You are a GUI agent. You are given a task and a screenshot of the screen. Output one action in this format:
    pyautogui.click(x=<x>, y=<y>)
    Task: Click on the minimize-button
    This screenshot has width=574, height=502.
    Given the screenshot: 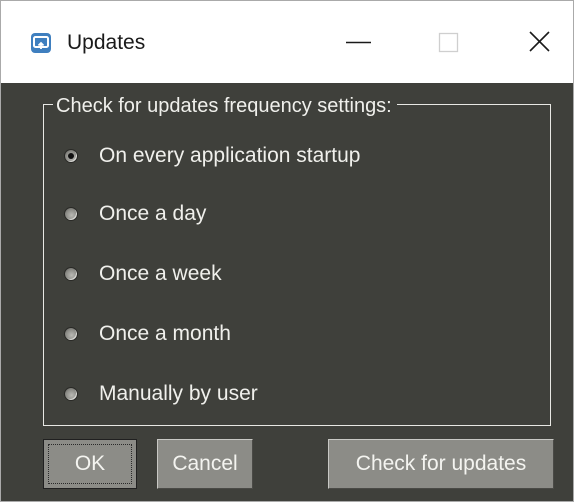 What is the action you would take?
    pyautogui.click(x=358, y=42)
    